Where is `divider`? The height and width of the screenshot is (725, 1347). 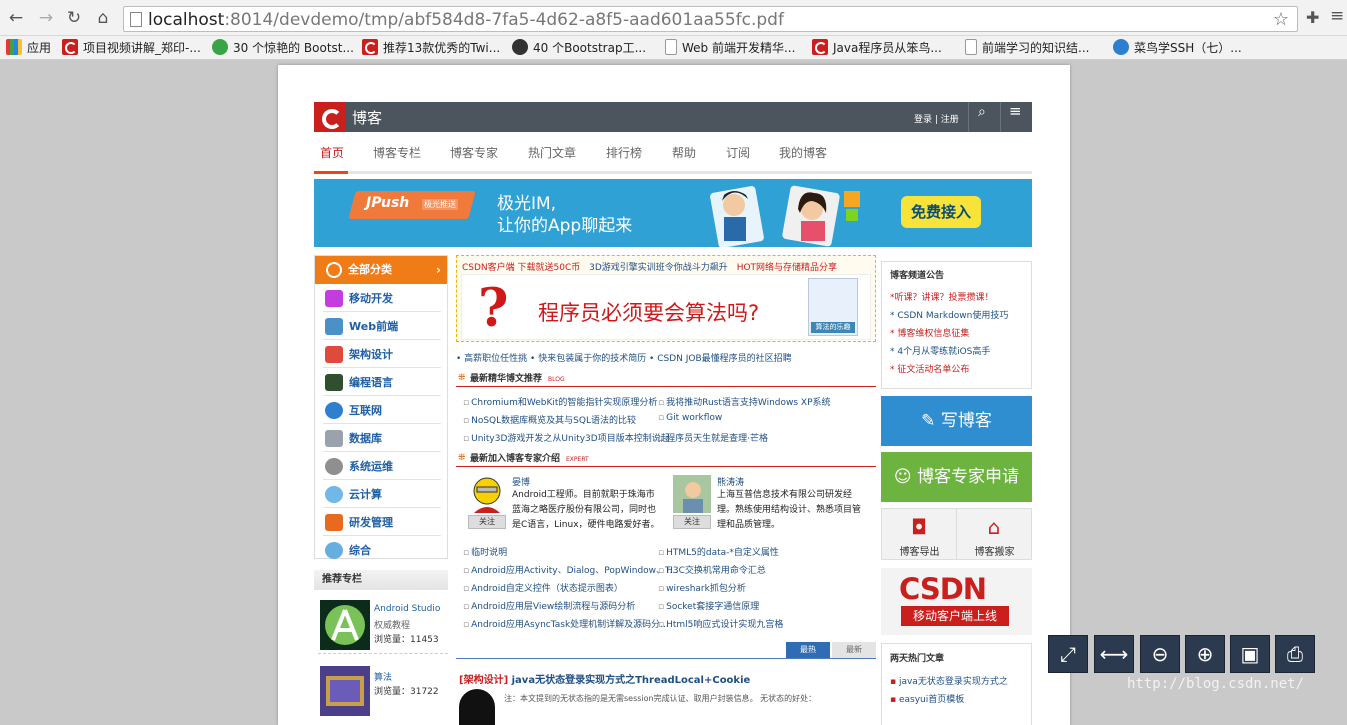 divider is located at coordinates (666, 658).